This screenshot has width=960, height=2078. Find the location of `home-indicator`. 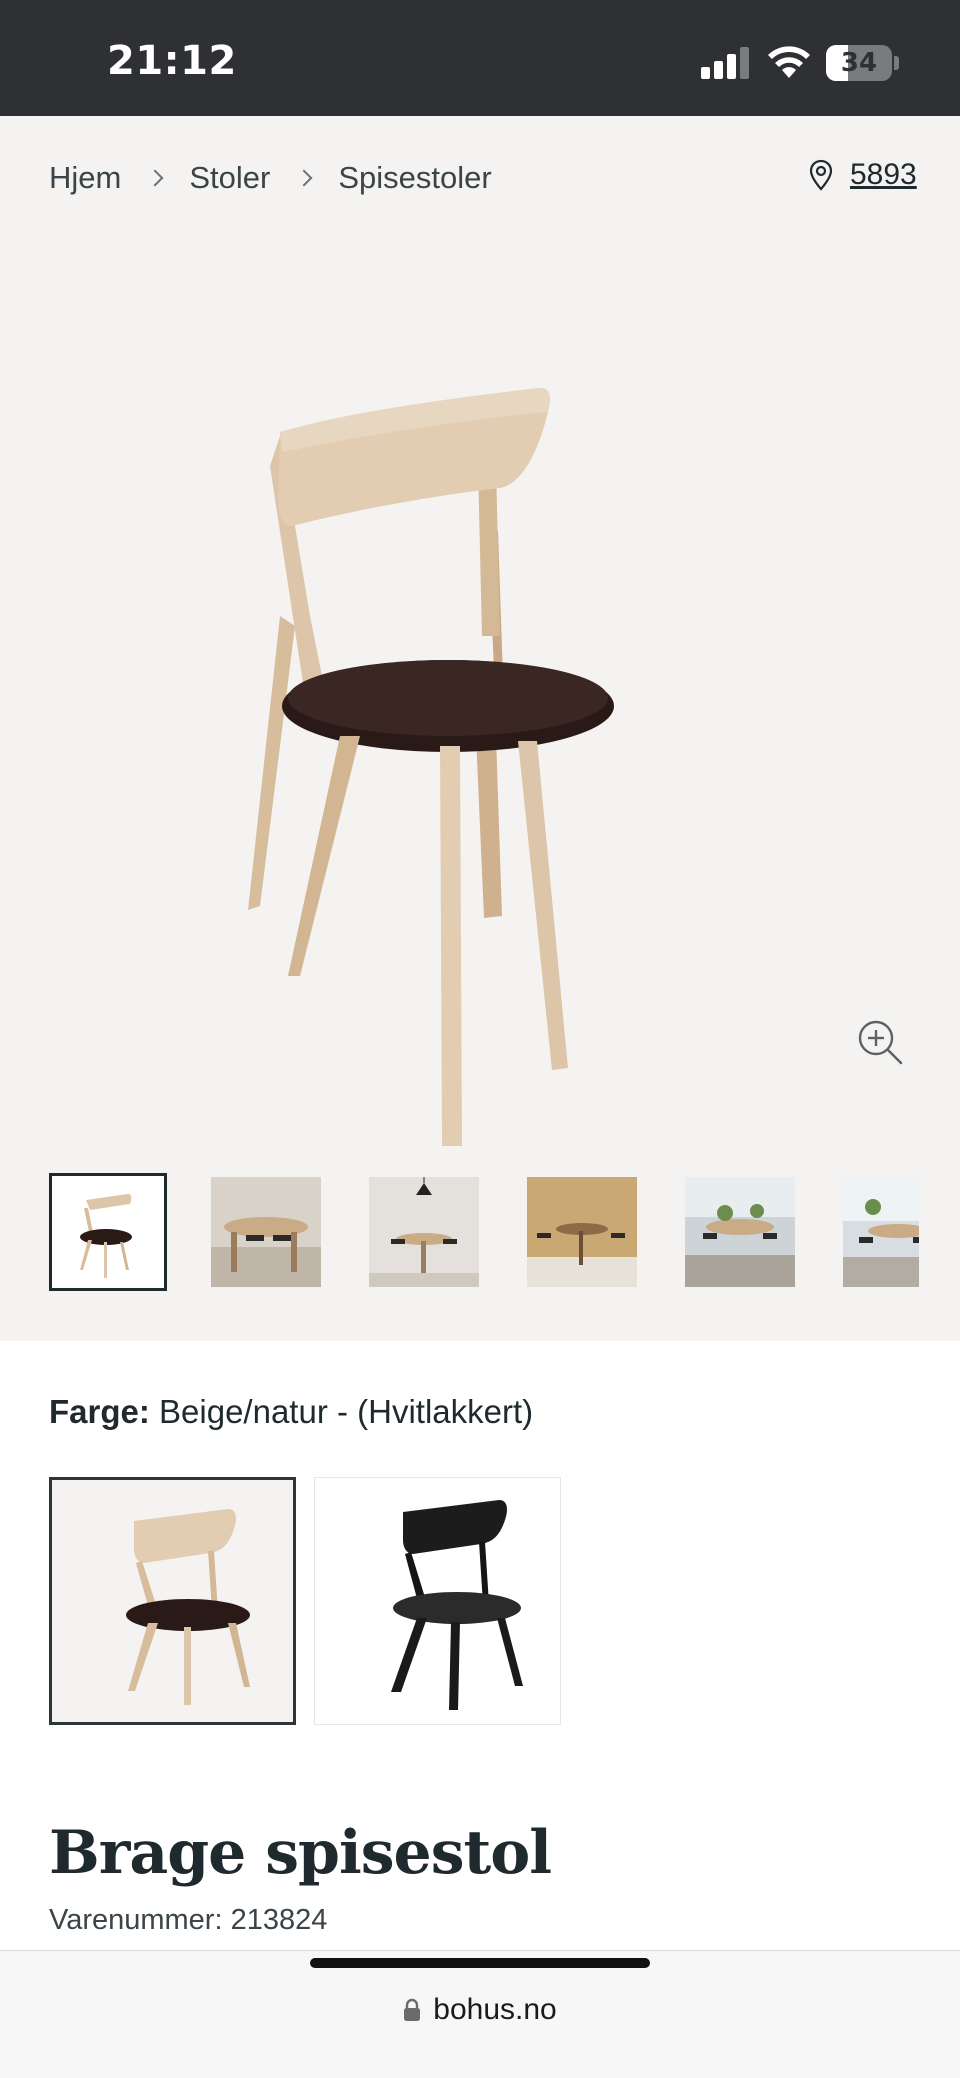

home-indicator is located at coordinates (480, 1963).